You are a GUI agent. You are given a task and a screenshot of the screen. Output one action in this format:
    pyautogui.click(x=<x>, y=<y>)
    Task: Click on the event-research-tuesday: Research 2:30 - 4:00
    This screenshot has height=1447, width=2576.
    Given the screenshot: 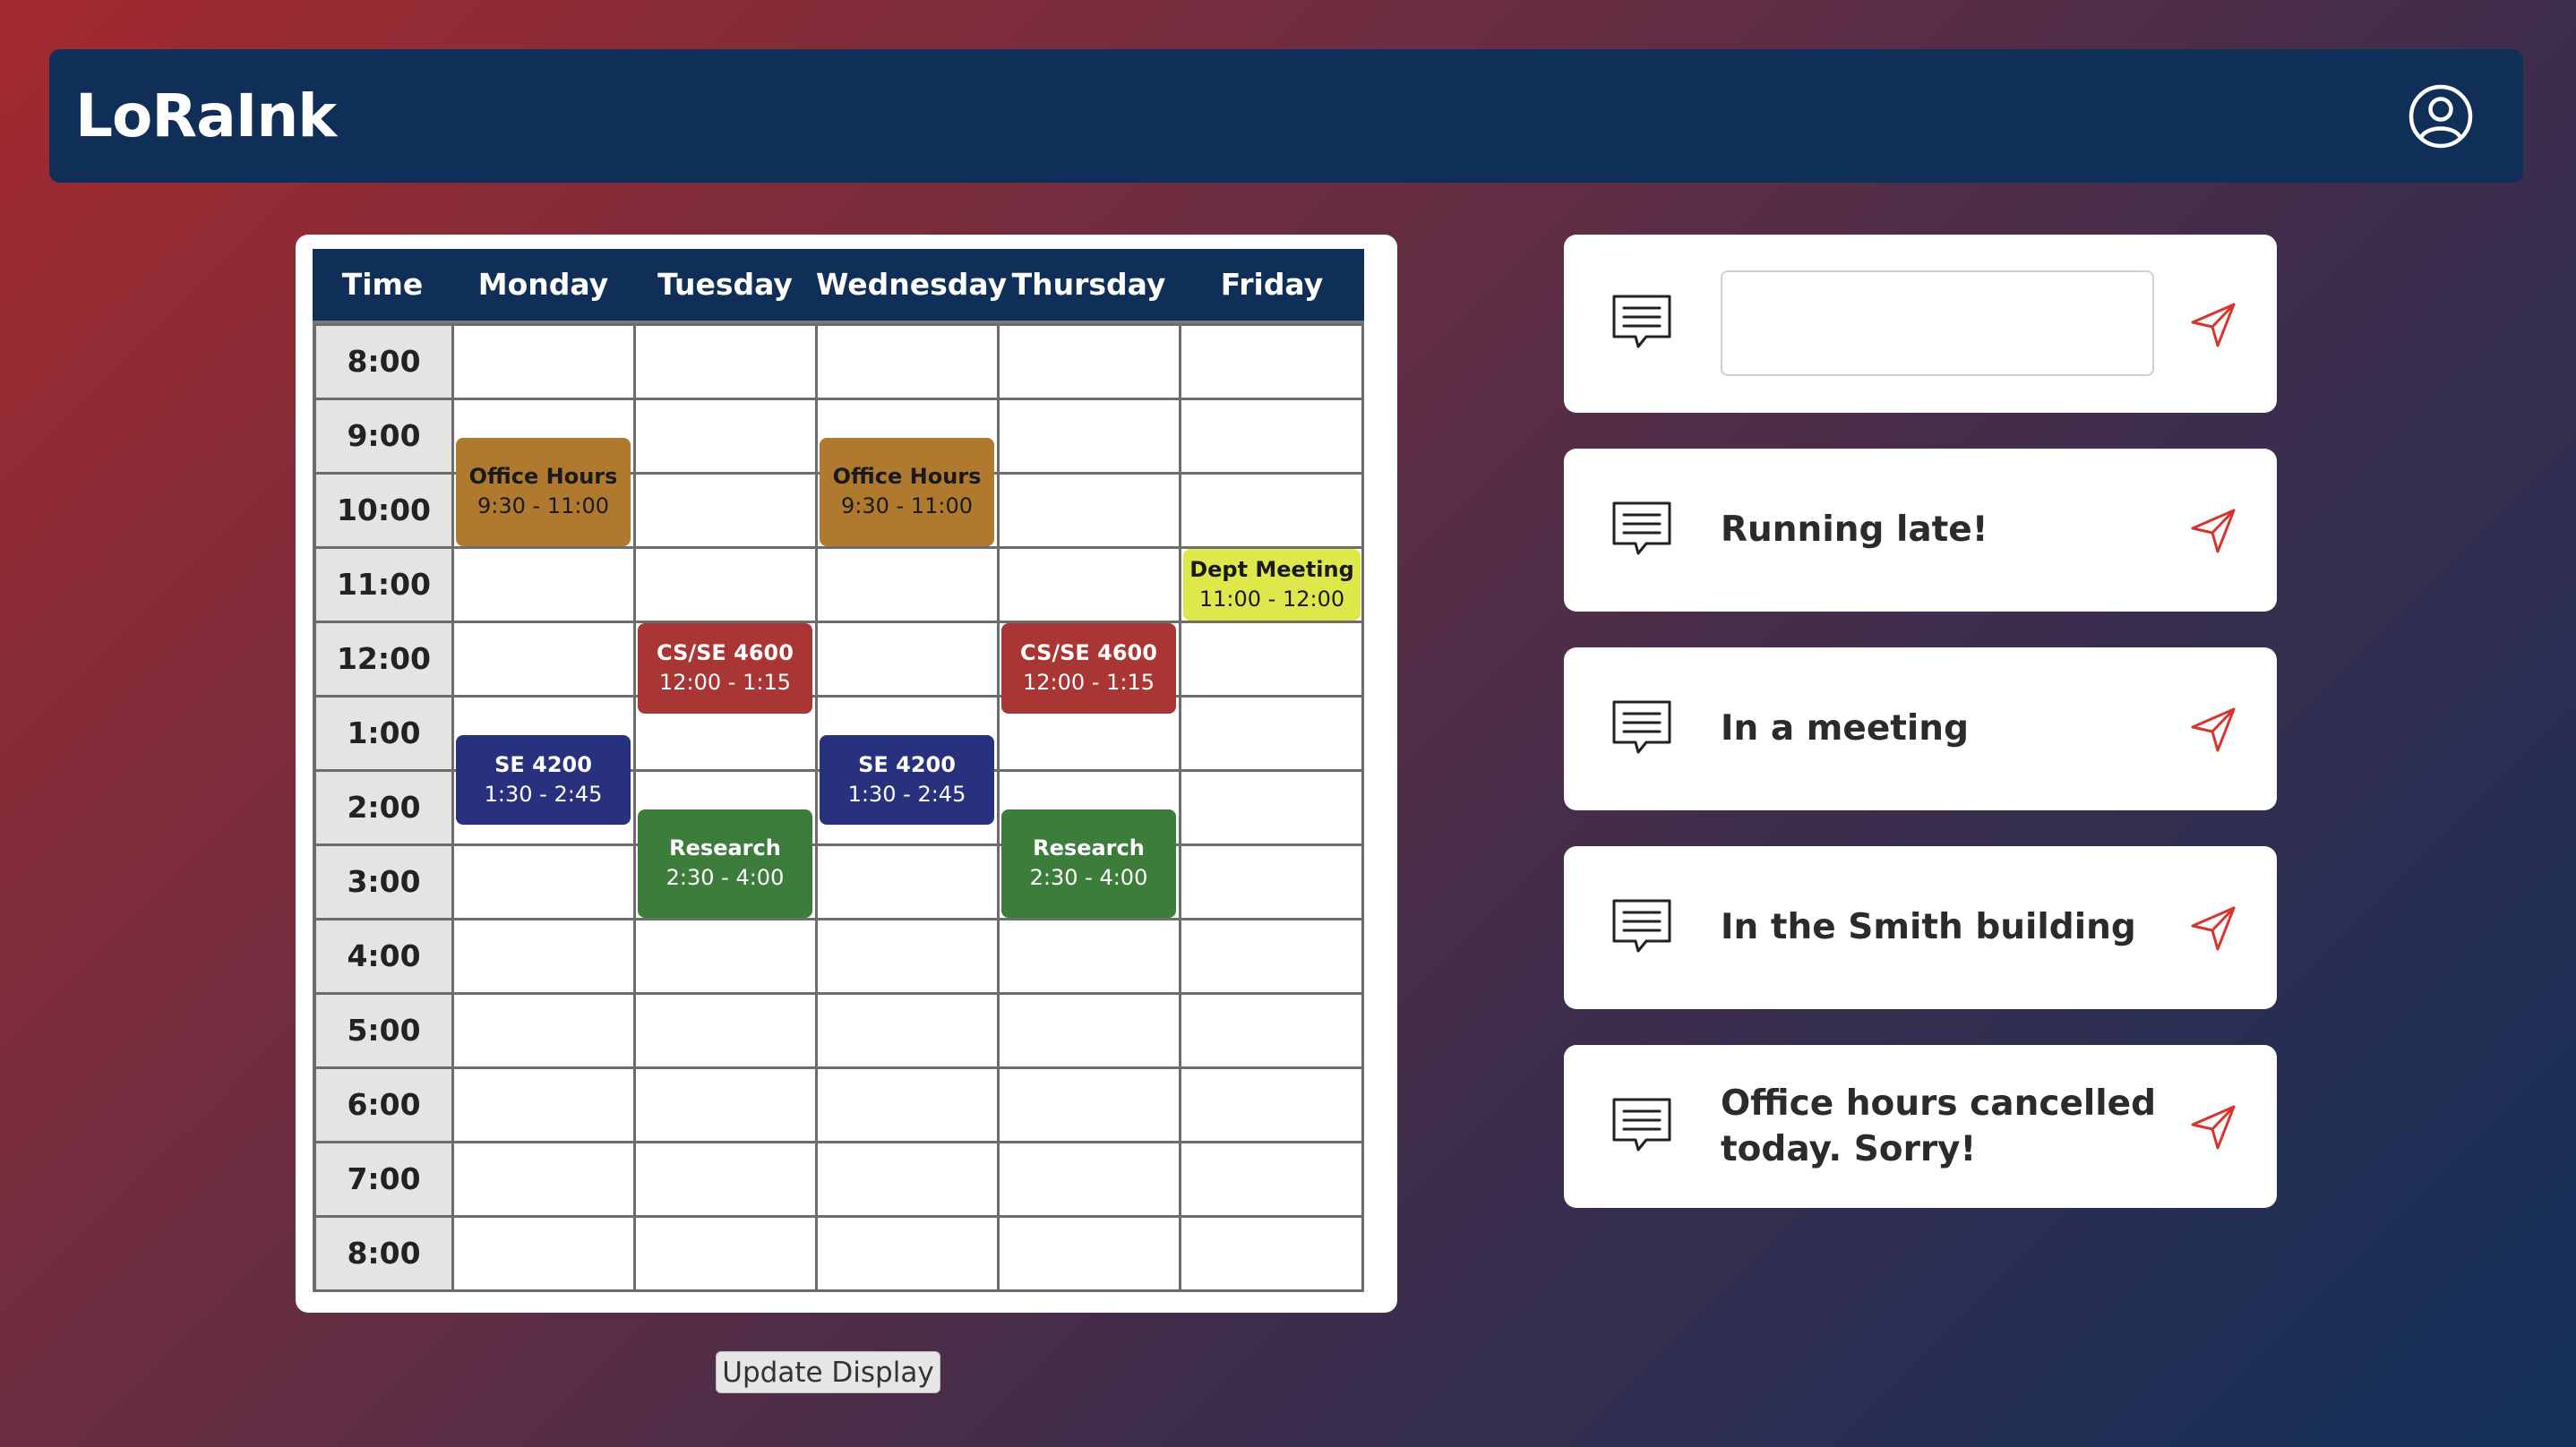 What is the action you would take?
    pyautogui.click(x=725, y=863)
    